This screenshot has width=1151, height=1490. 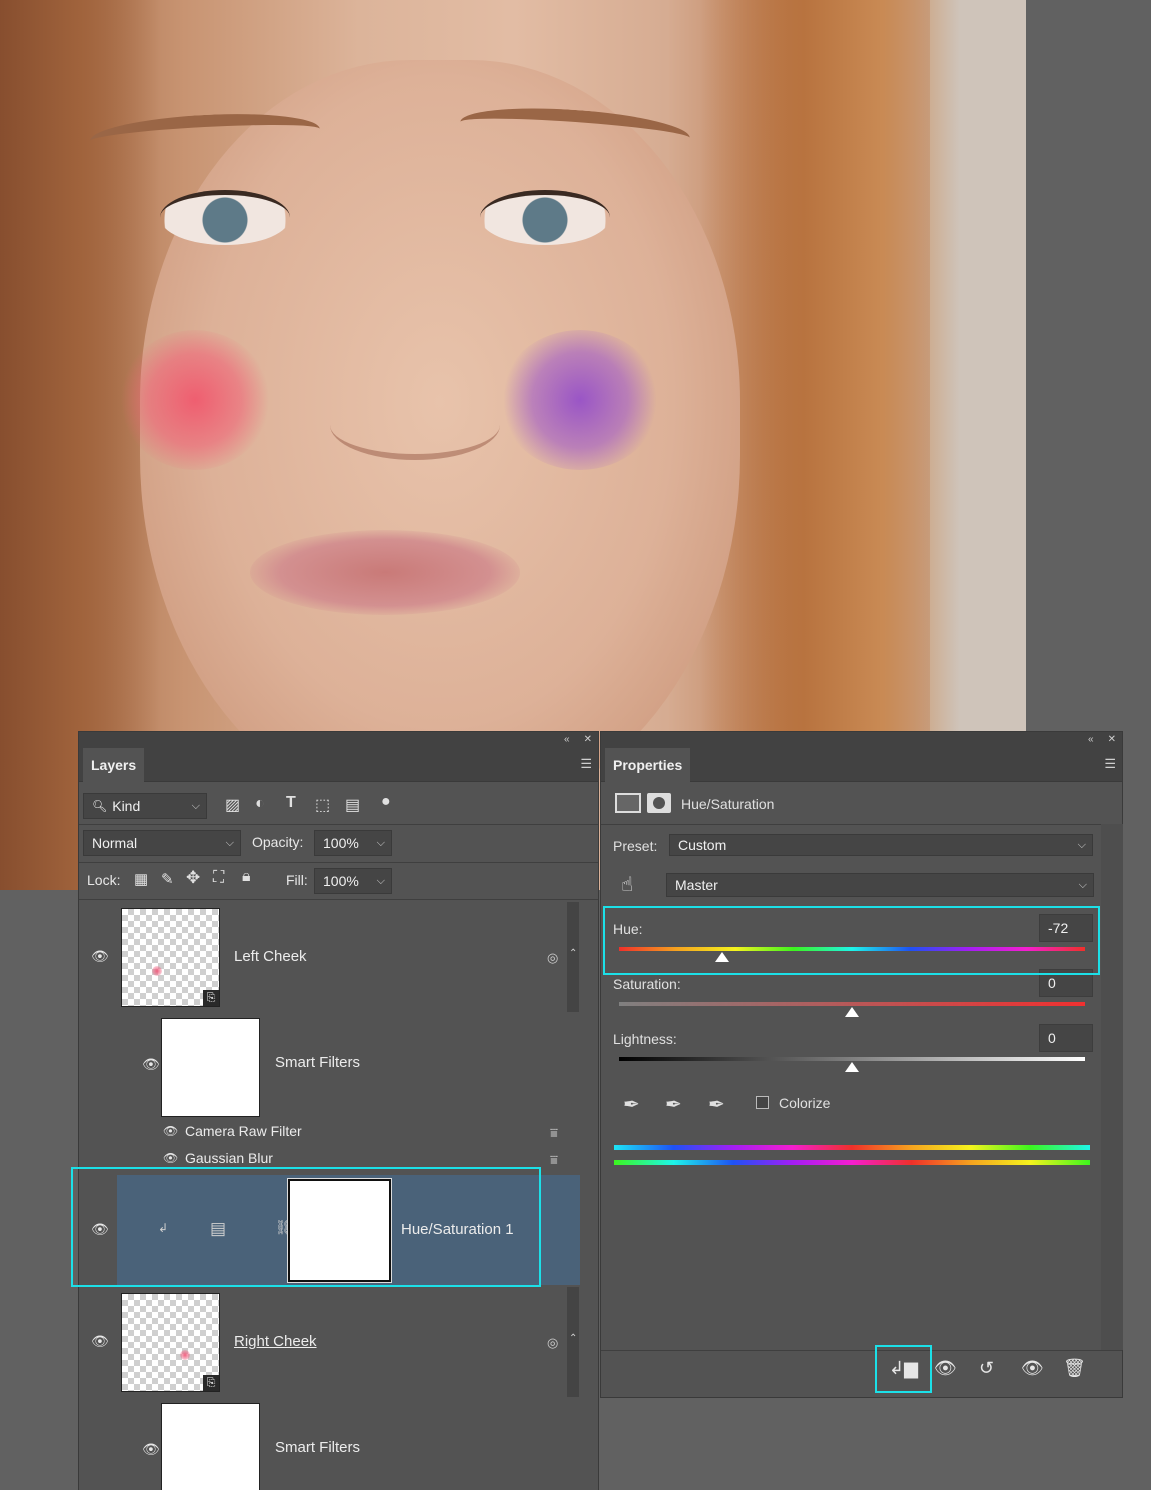 What do you see at coordinates (716, 1104) in the screenshot?
I see `eyedropper-minus-icon: ✒︎` at bounding box center [716, 1104].